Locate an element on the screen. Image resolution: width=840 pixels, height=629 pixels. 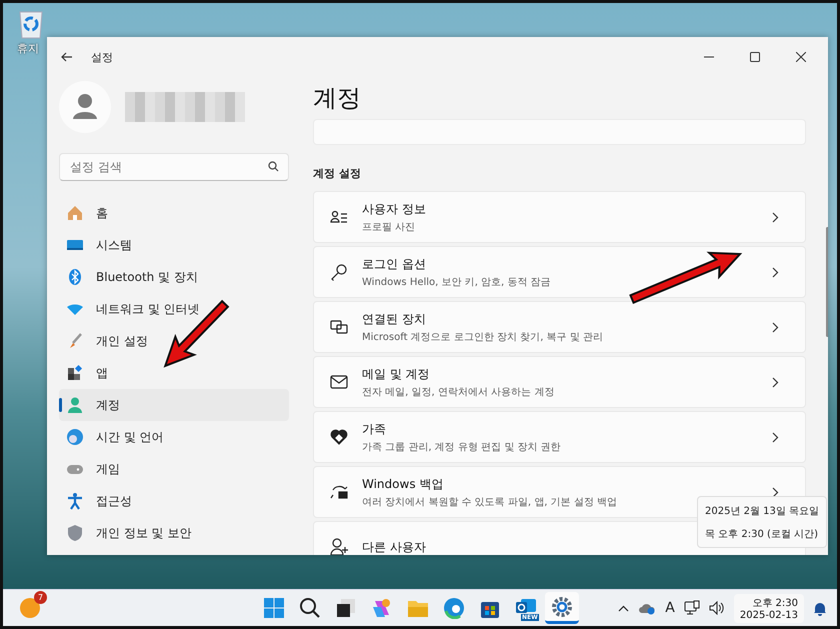
card-title: 로그인 옵션 is located at coordinates (394, 264).